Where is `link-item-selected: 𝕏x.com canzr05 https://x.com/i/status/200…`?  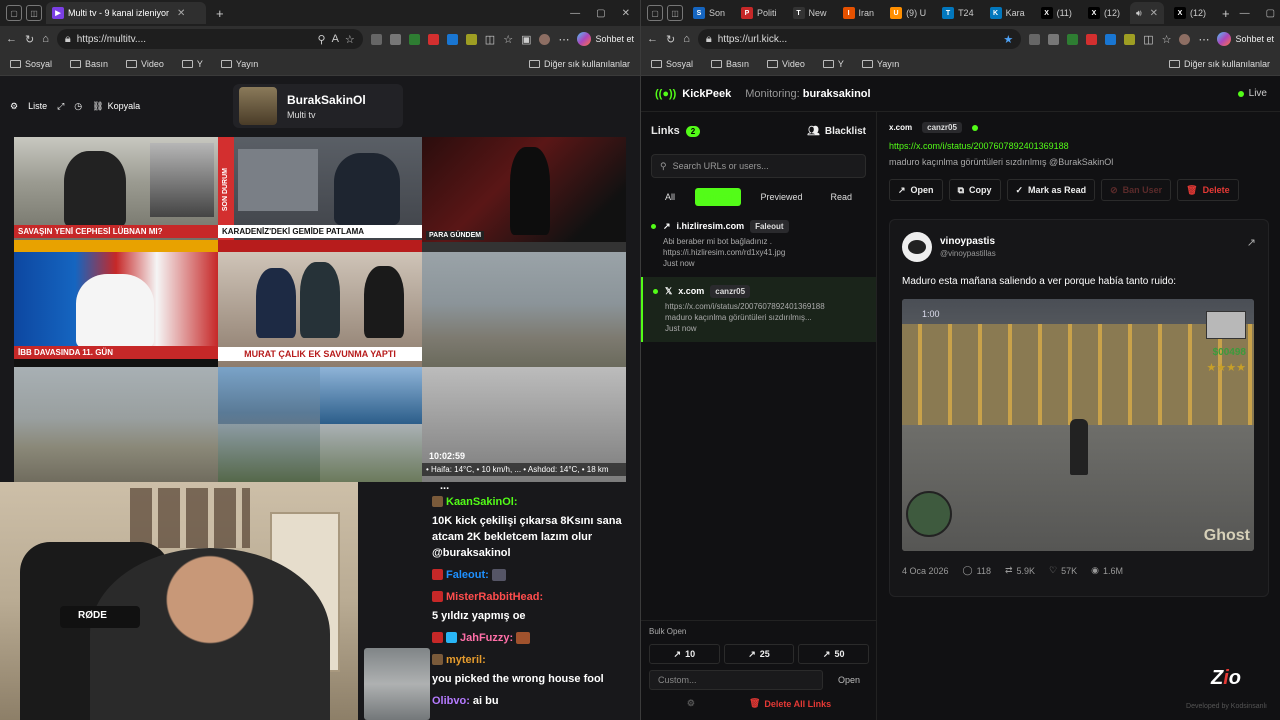
link-item-selected: 𝕏x.com canzr05 https://x.com/i/status/200… is located at coordinates (758, 309).